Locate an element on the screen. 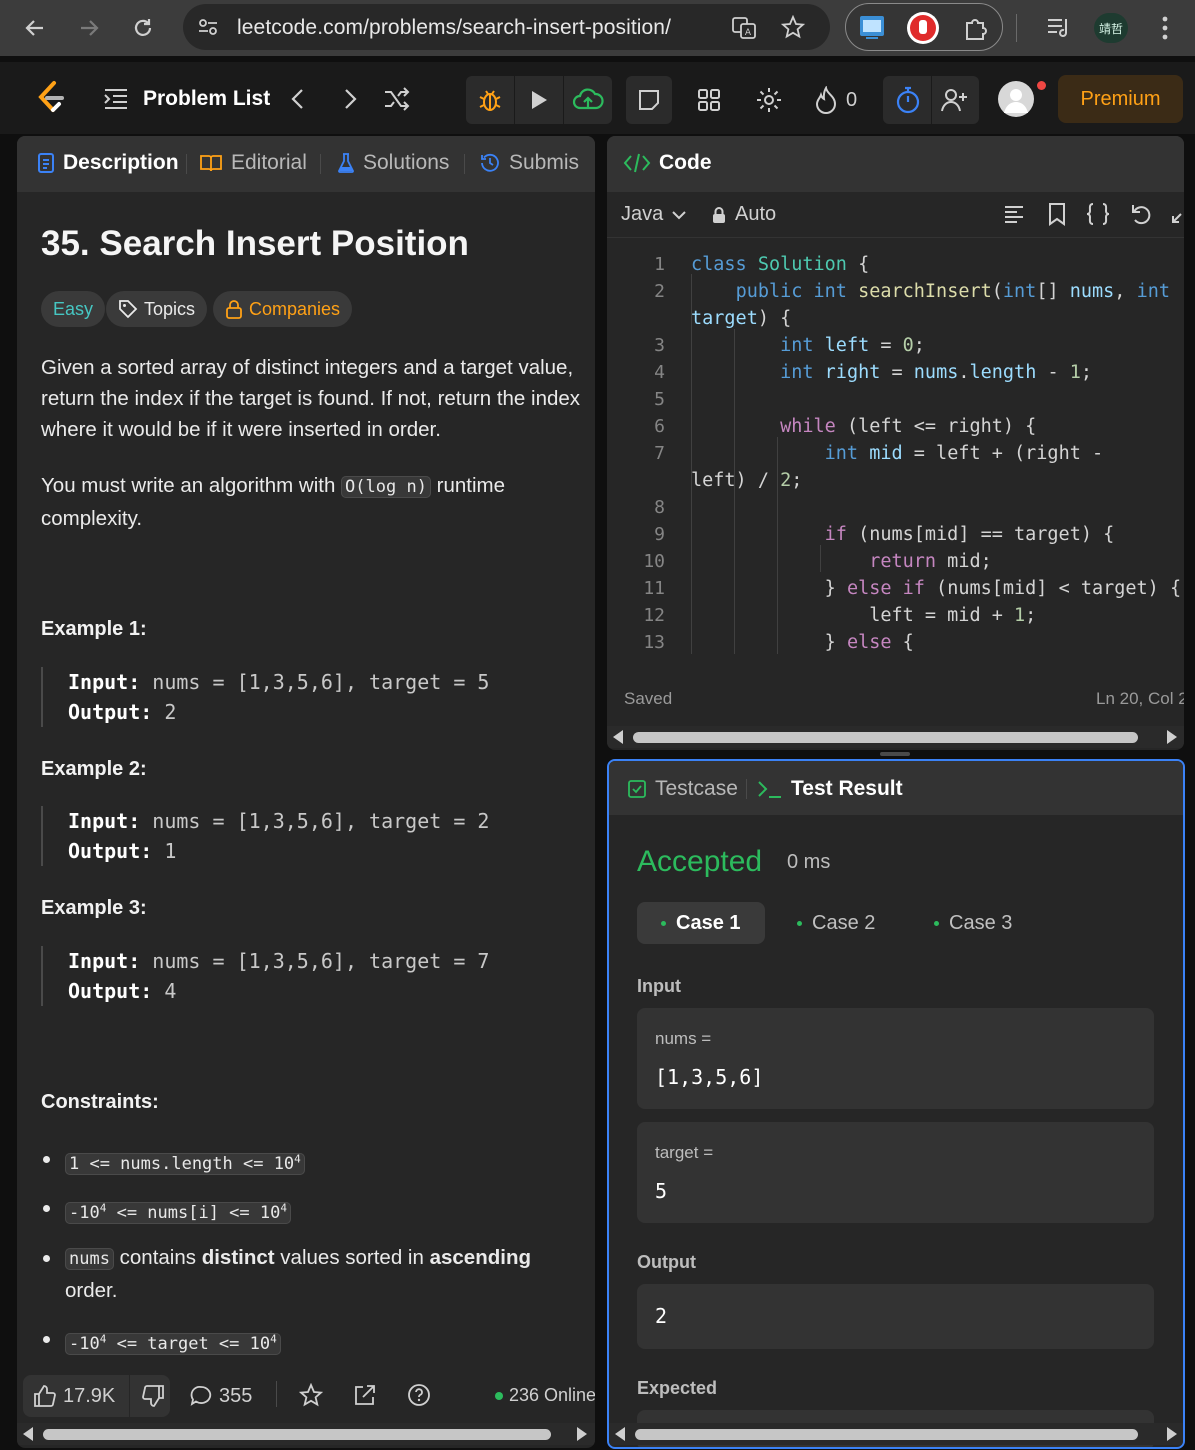 The height and width of the screenshot is (1450, 1195). complexity-code: O(log n) is located at coordinates (386, 487).